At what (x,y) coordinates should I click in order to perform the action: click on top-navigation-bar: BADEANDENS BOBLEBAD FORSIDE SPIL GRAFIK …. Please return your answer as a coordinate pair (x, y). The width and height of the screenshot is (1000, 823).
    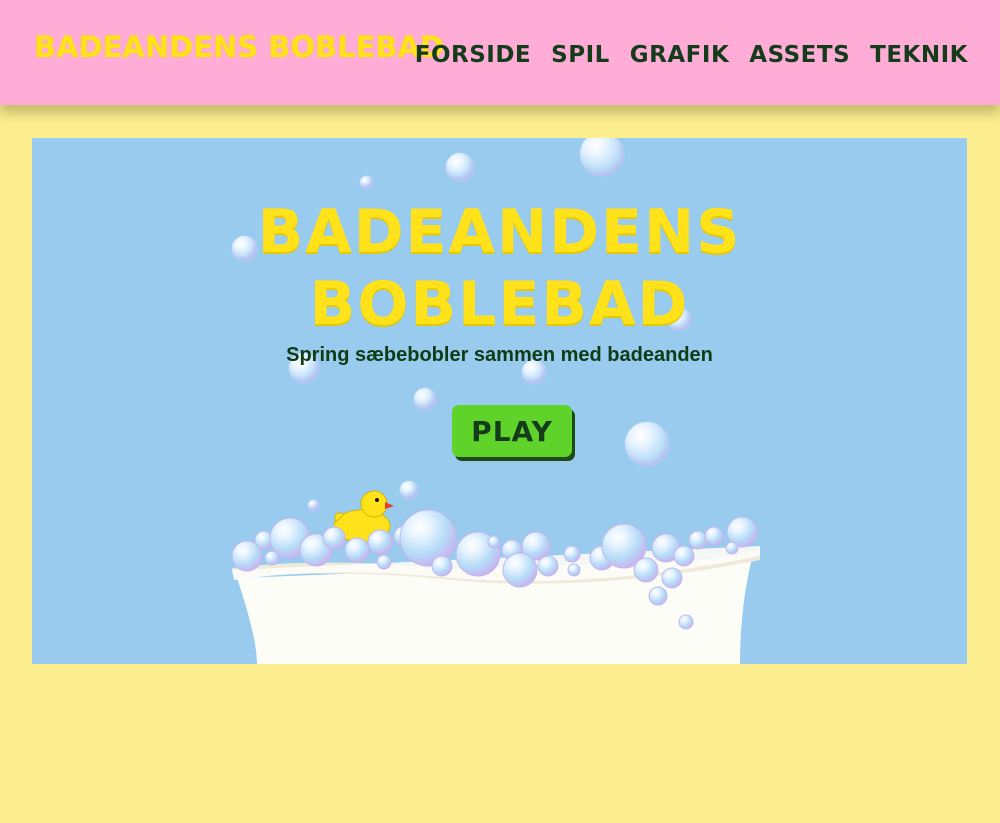
    Looking at the image, I should click on (500, 52).